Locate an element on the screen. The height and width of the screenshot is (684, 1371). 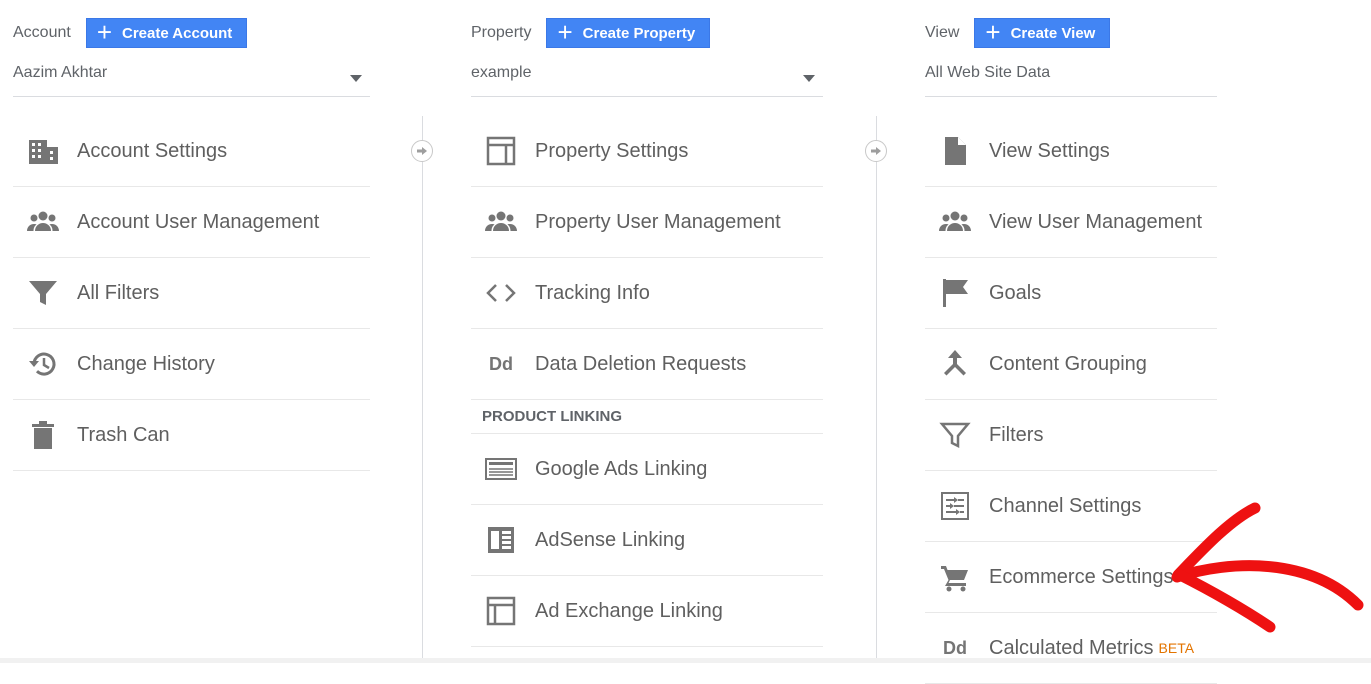
menu-item-google-ads-linking: Google Ads Linking is located at coordinates (647, 469).